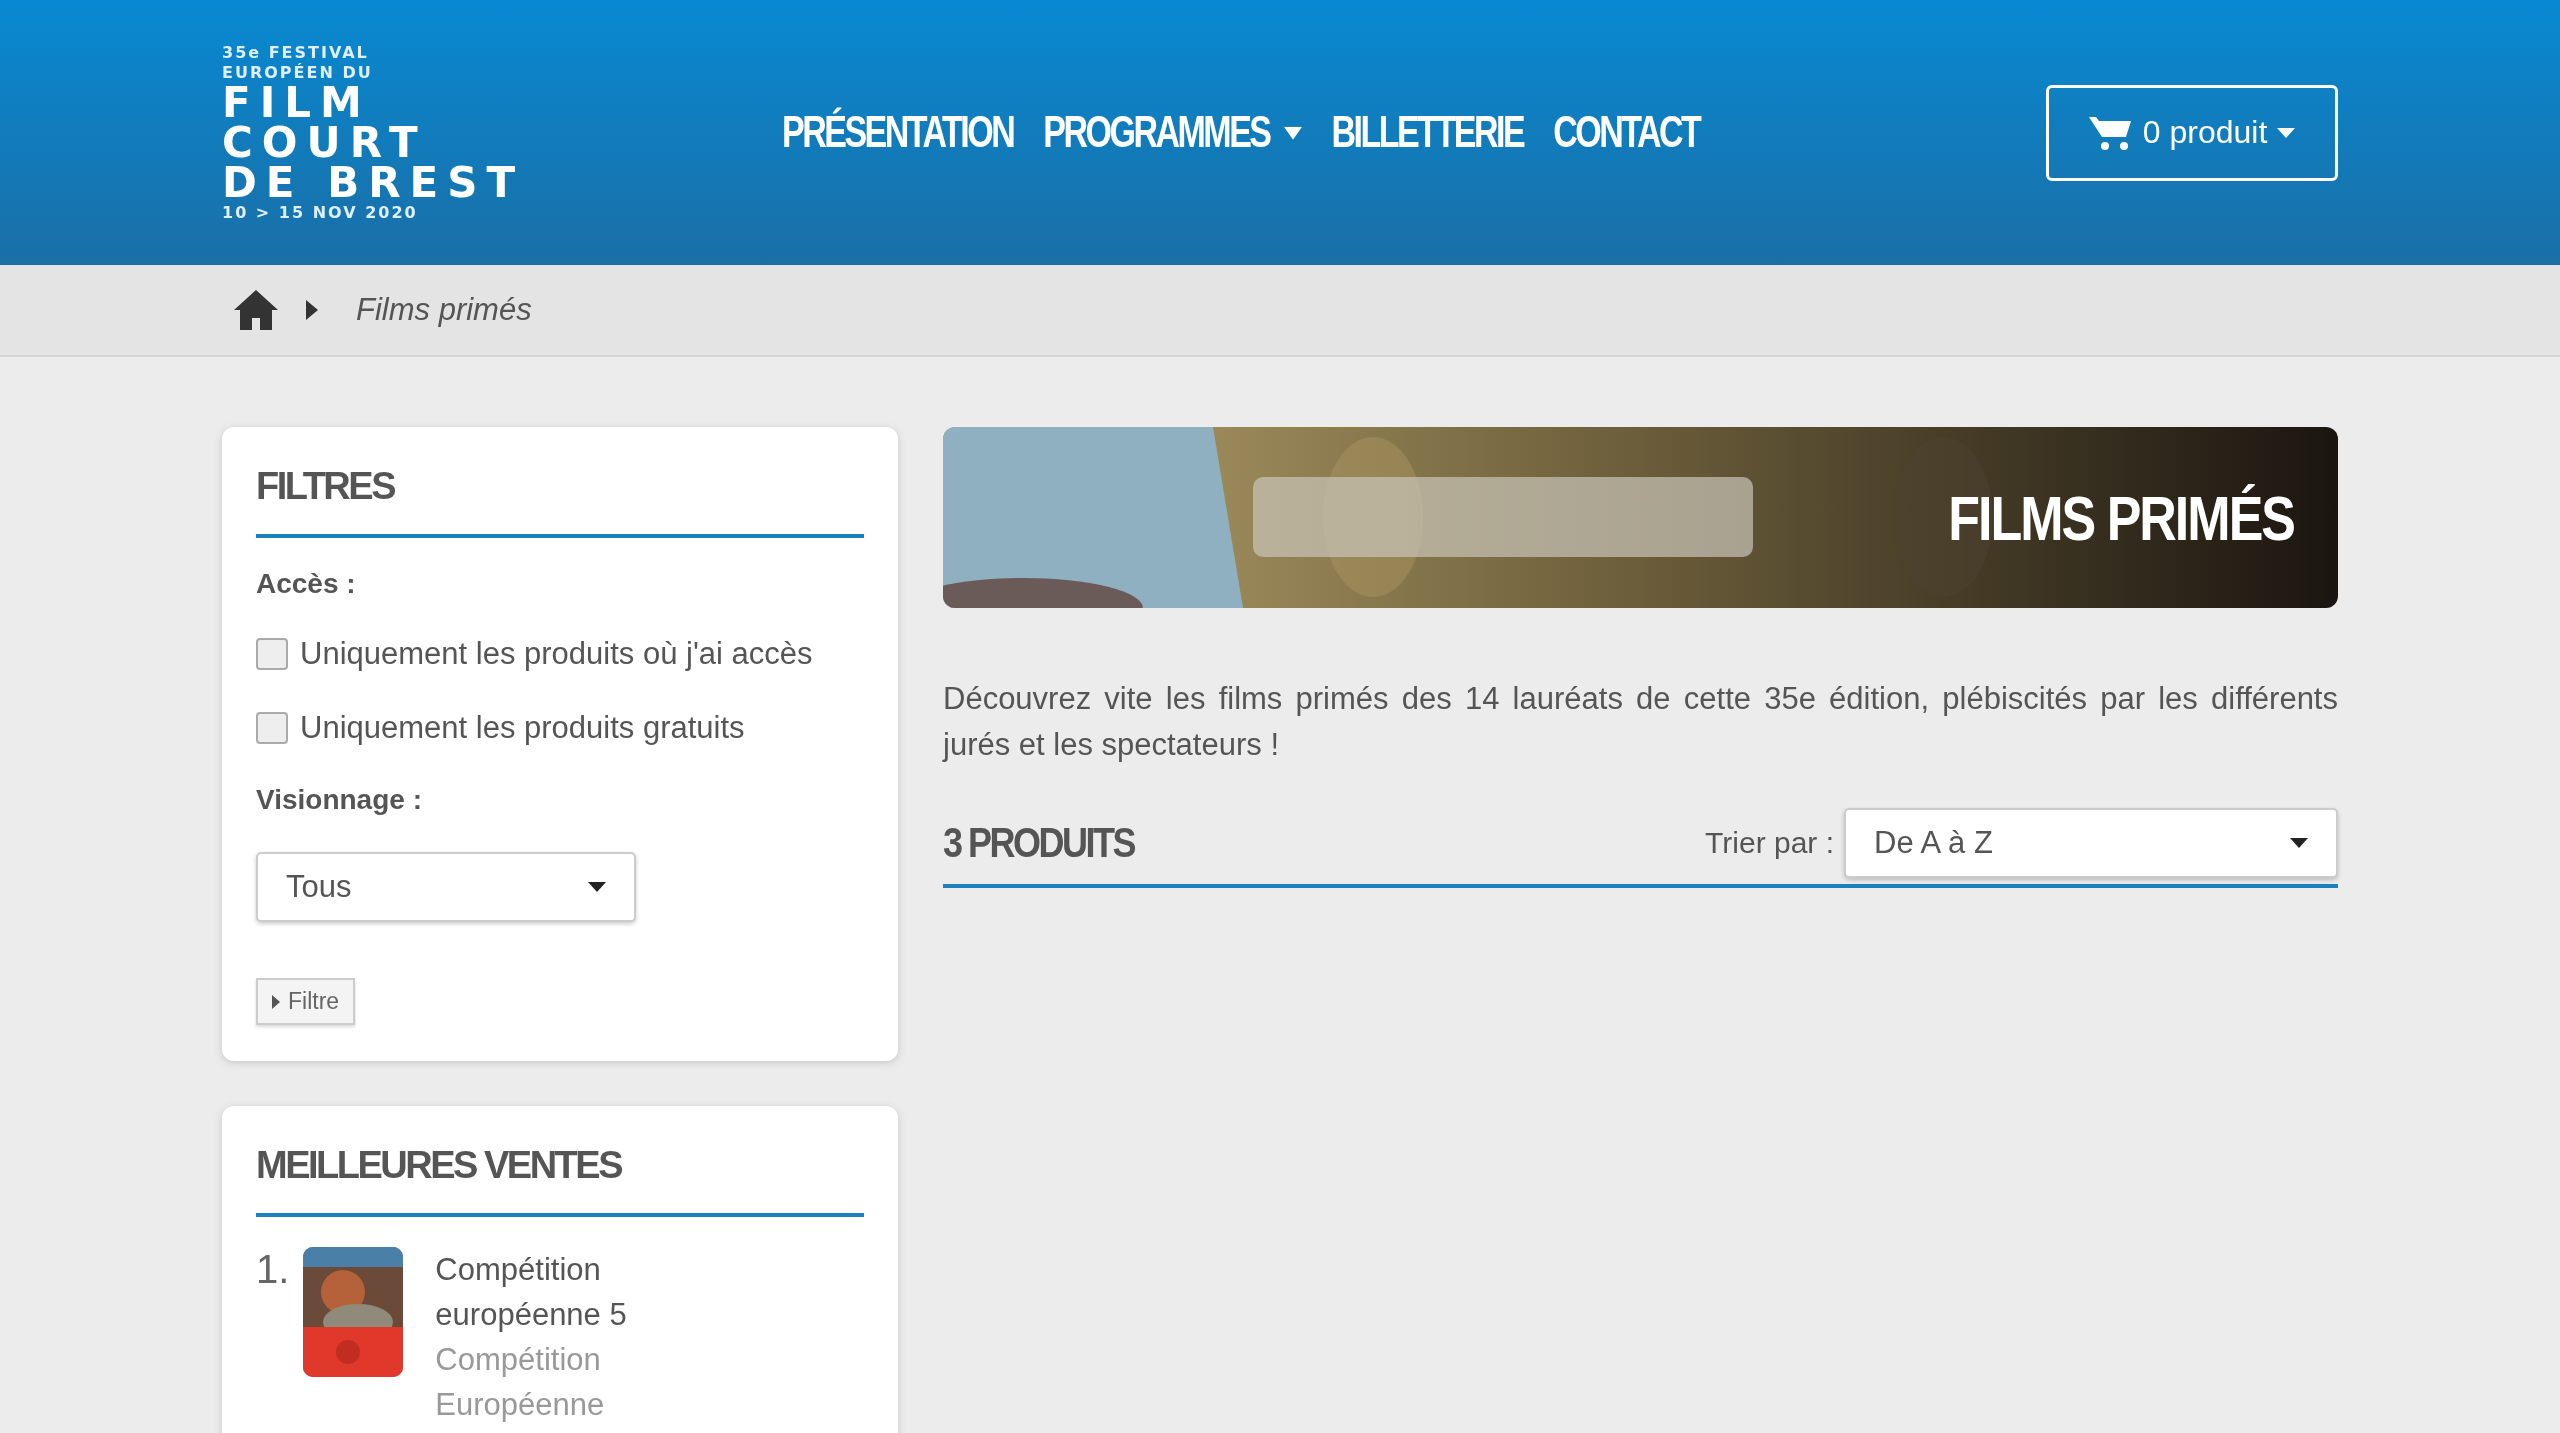 The width and height of the screenshot is (2560, 1433). Describe the element at coordinates (556, 654) in the screenshot. I see `checkbox-label: Uniquement les produits où j'ai accès` at that location.